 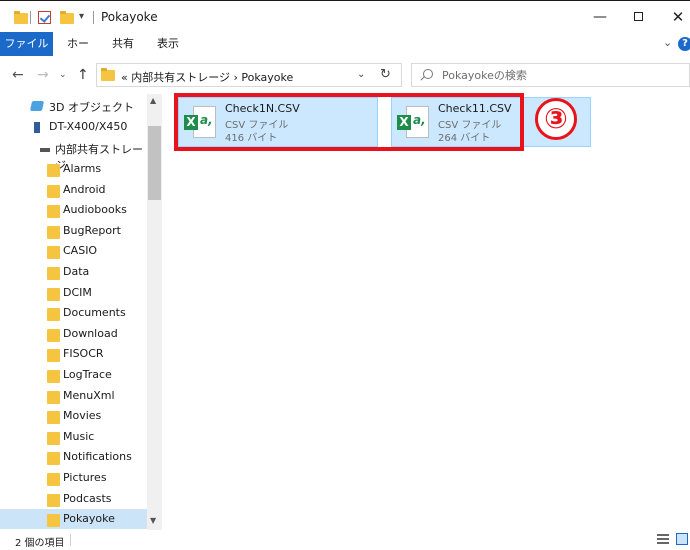 I want to click on sidebar-item-folder: Notifications, so click(x=73, y=457).